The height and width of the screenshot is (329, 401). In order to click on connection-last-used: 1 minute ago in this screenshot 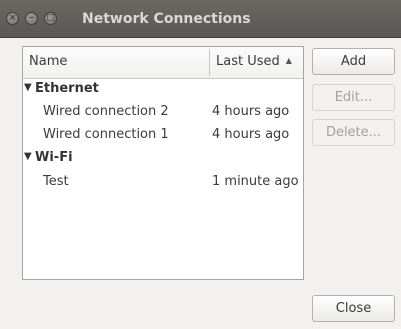, I will do `click(255, 181)`.